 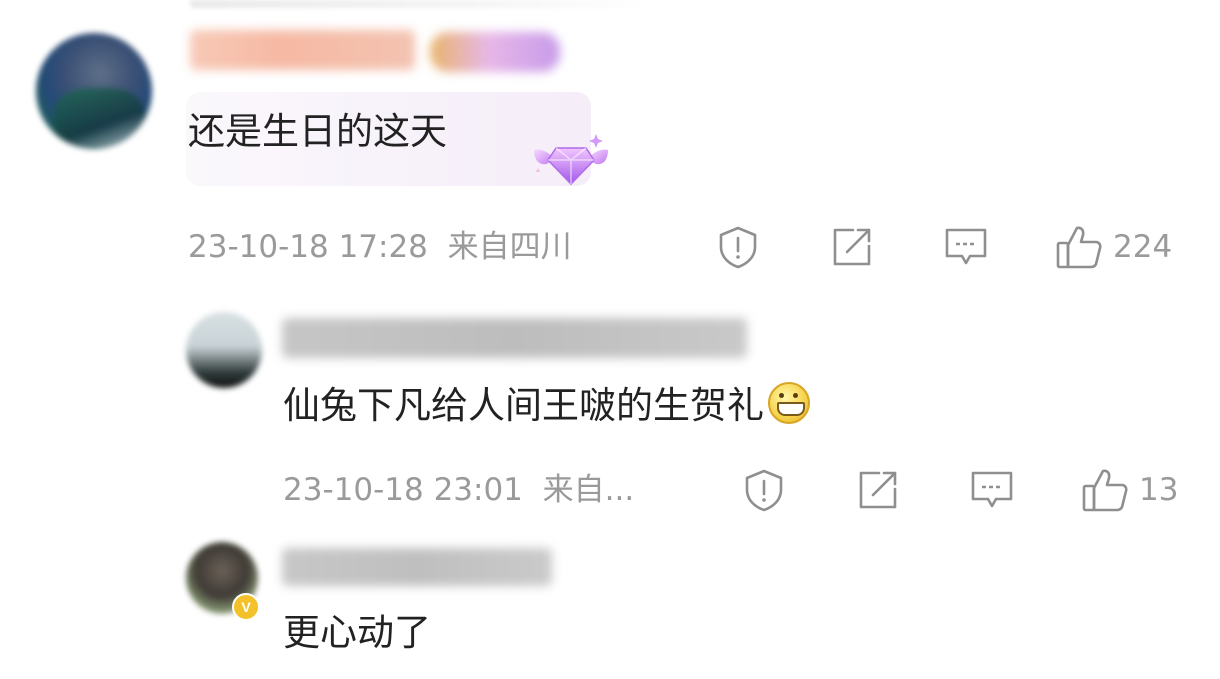 What do you see at coordinates (789, 403) in the screenshot?
I see `grin-emoji-icon` at bounding box center [789, 403].